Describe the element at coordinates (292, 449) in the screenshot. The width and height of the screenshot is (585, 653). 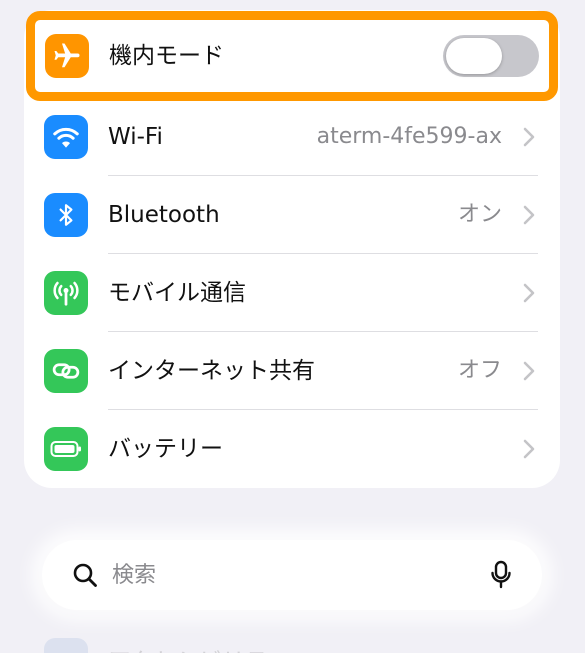
I see `battery-row: バッテリー` at that location.